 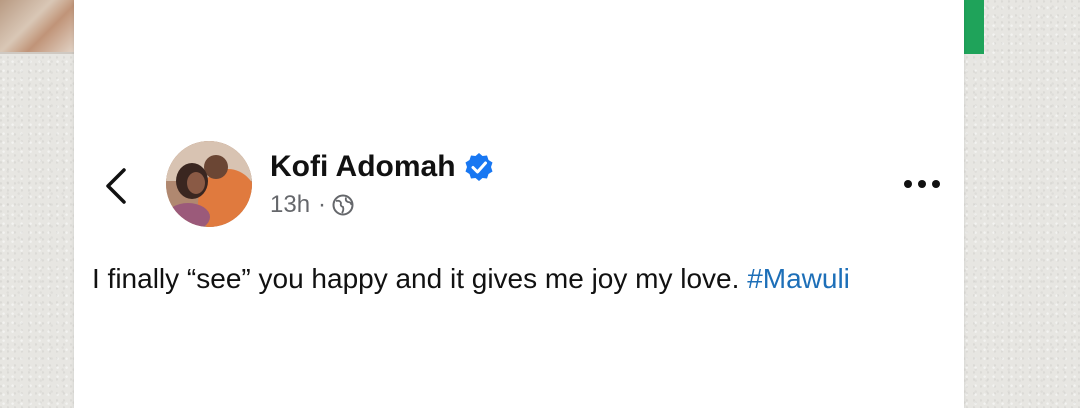 I want to click on avatar-photo, so click(x=209, y=184).